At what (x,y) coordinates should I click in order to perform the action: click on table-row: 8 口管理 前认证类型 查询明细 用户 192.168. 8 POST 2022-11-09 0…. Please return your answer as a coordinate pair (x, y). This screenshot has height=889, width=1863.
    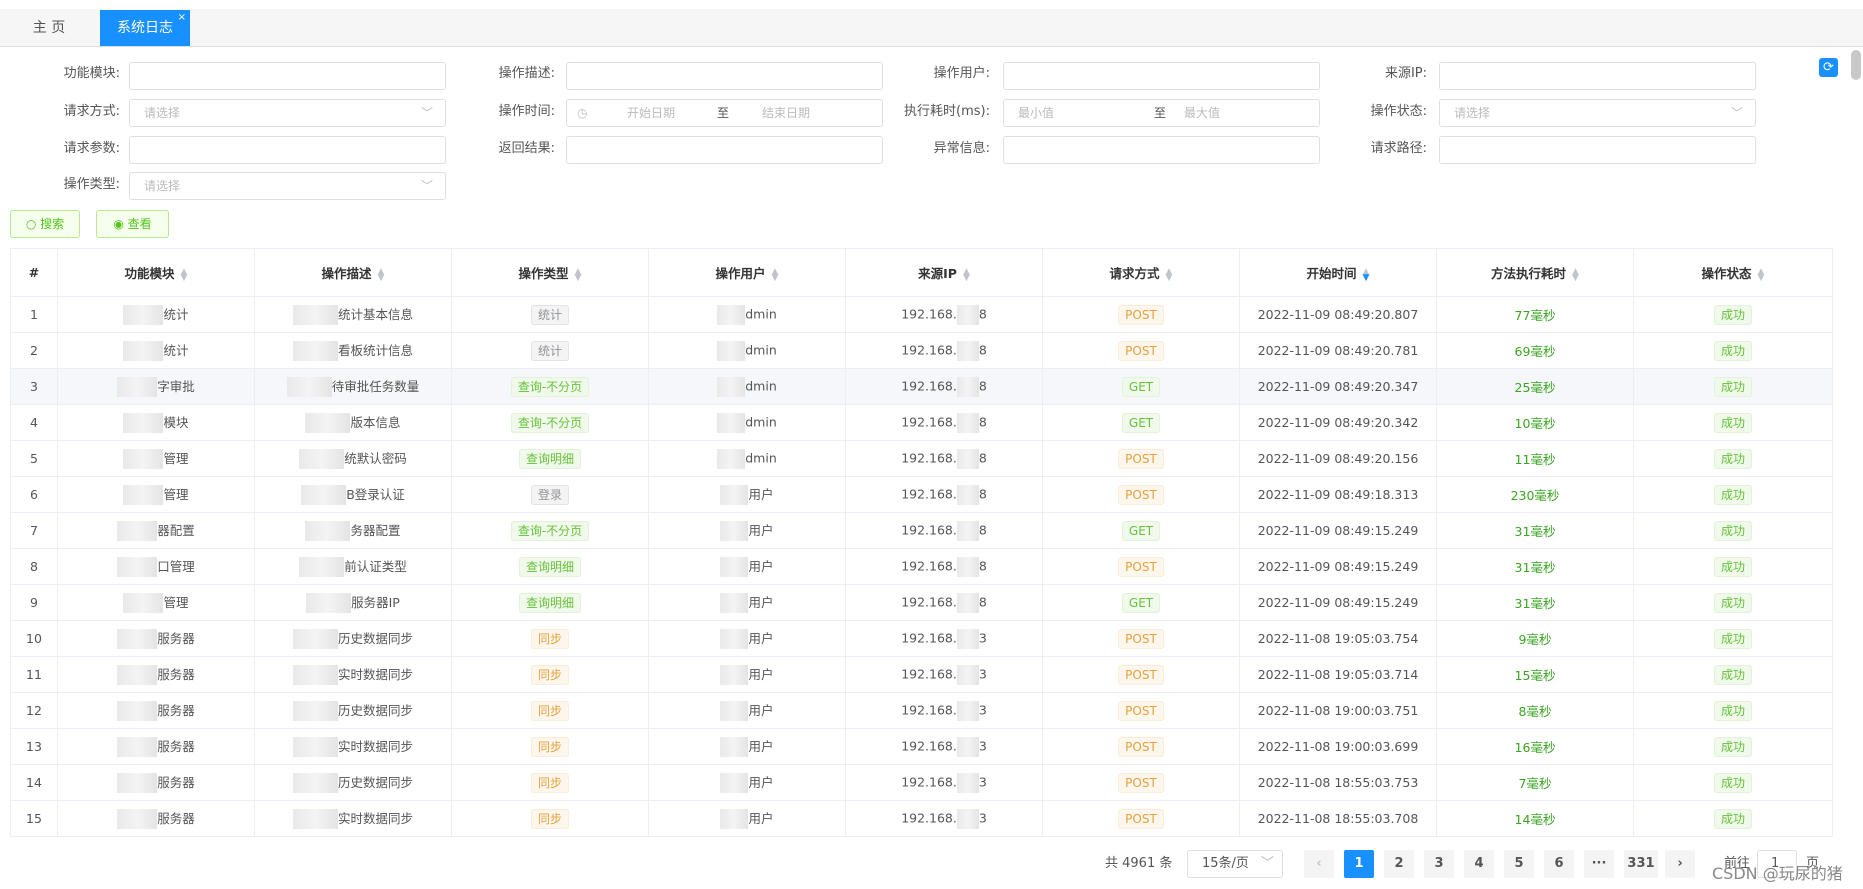
    Looking at the image, I should click on (921, 566).